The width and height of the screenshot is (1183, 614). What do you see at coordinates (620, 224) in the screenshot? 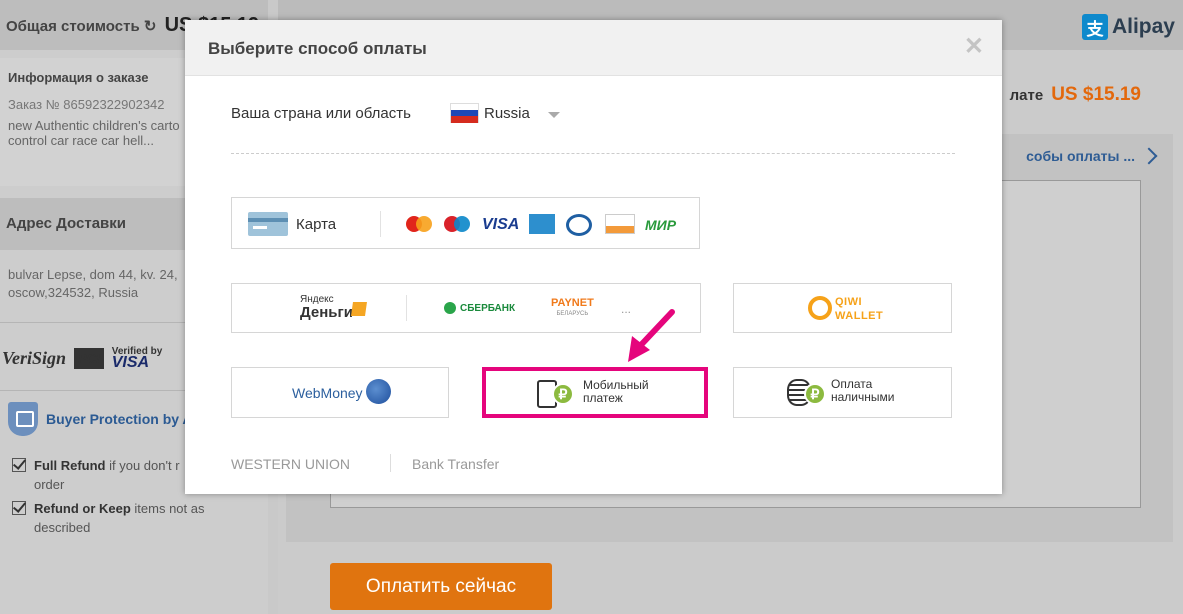
I see `discover-icon` at bounding box center [620, 224].